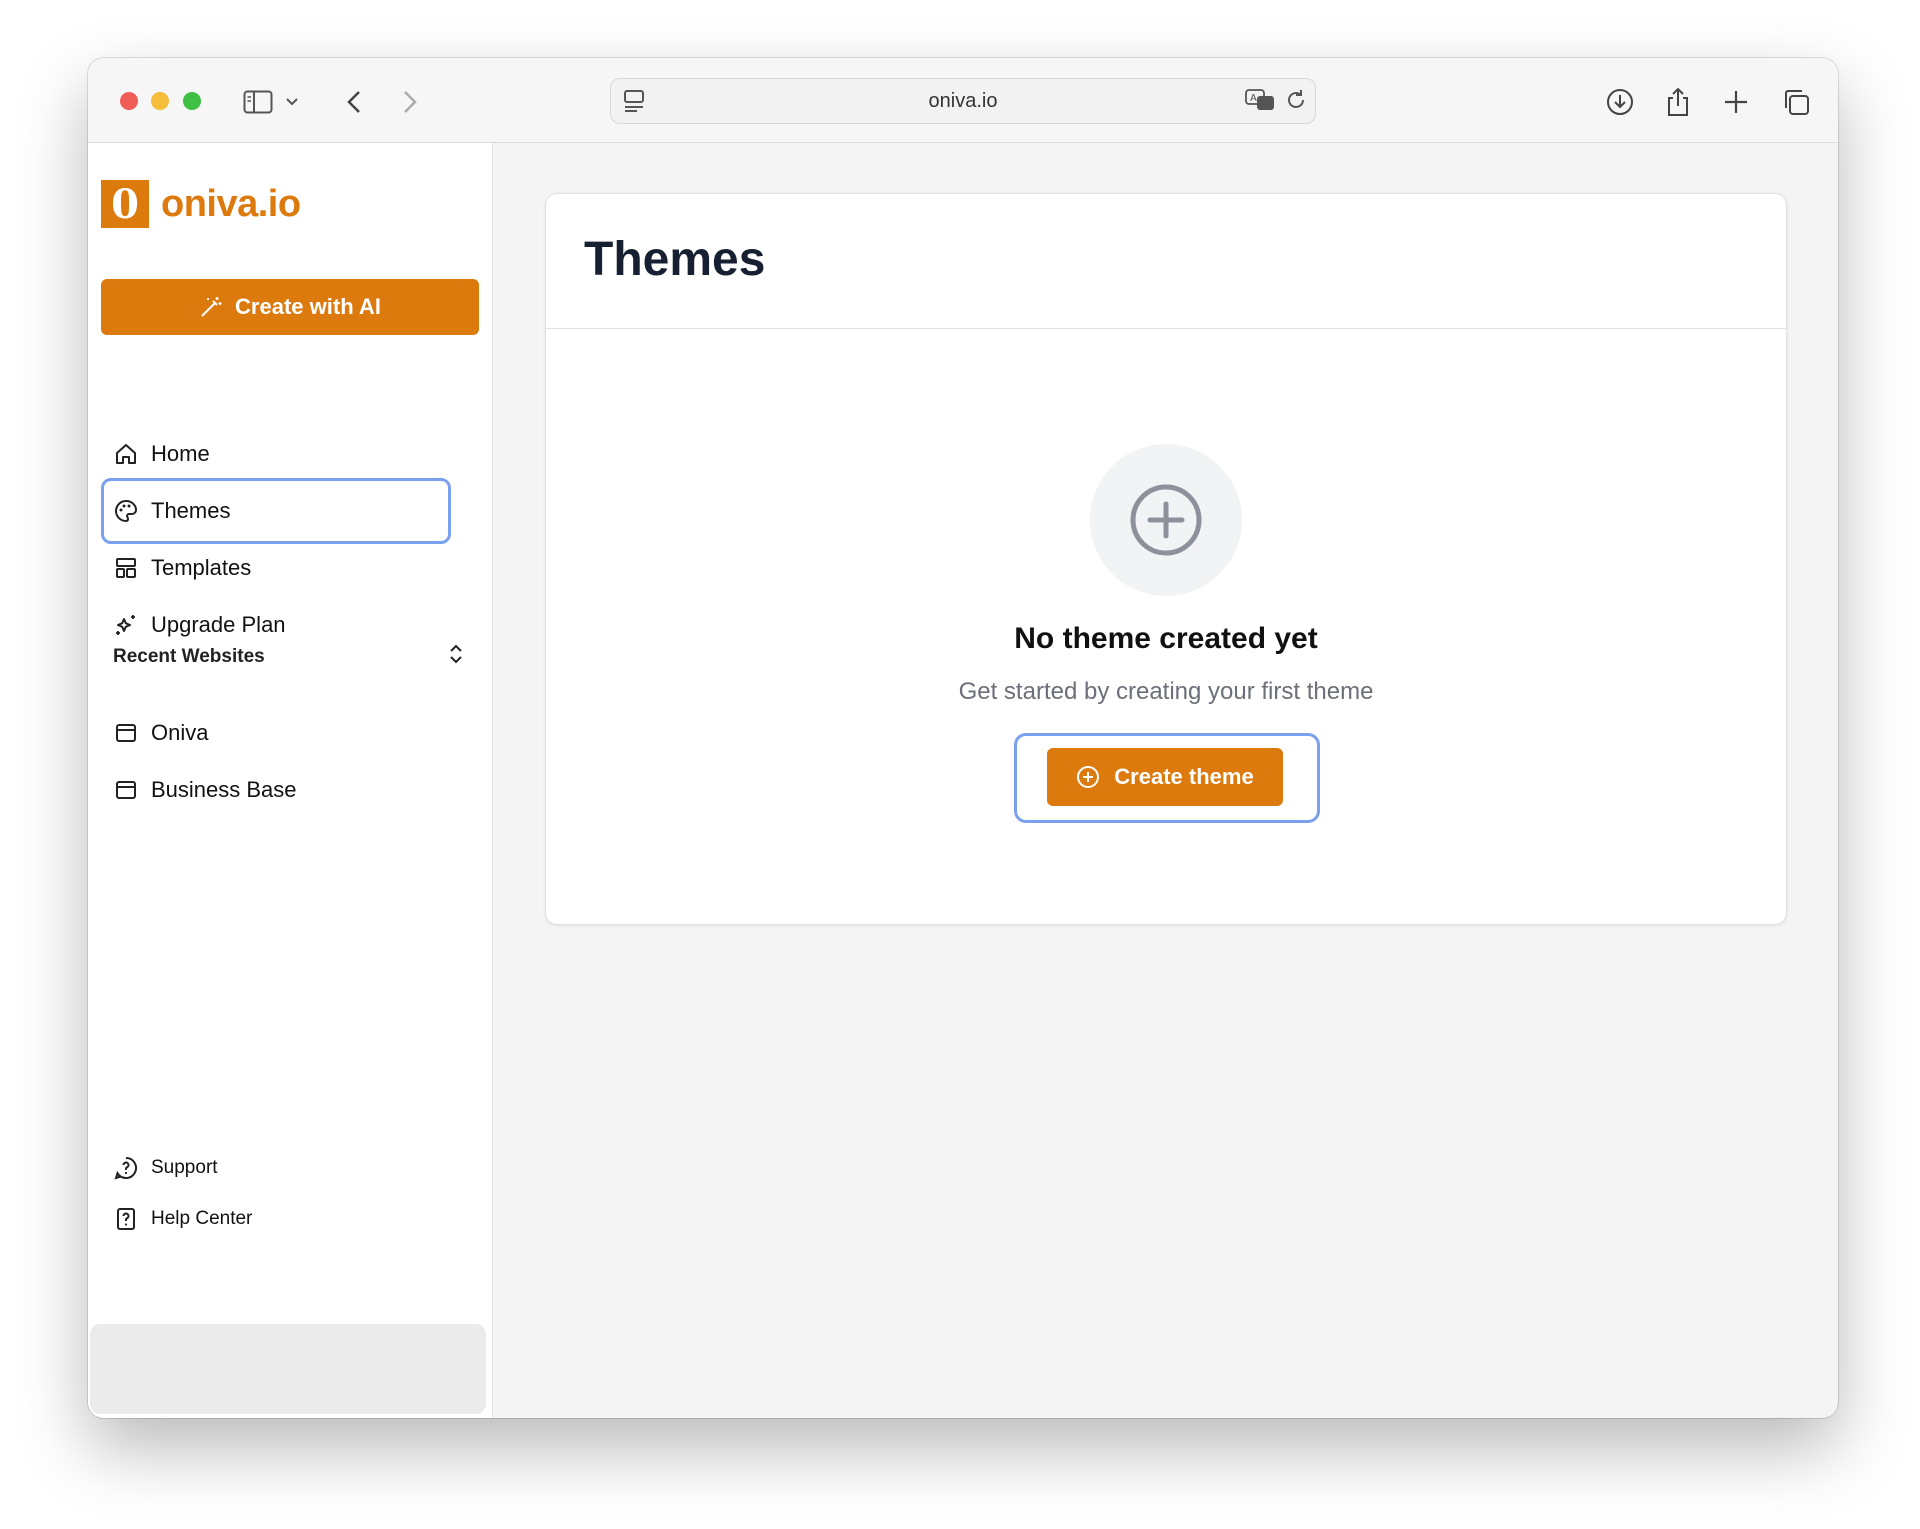 The image size is (1920, 1529). I want to click on create-with-ai-button: Create with AI, so click(290, 307).